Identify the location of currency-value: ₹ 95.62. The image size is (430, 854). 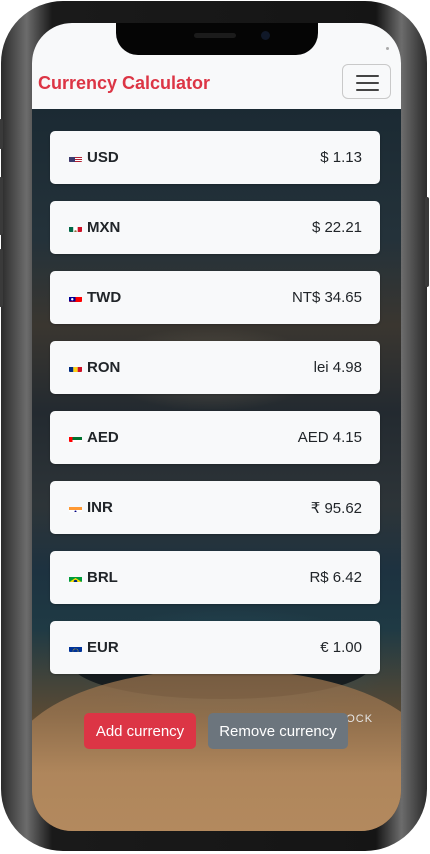
(336, 508).